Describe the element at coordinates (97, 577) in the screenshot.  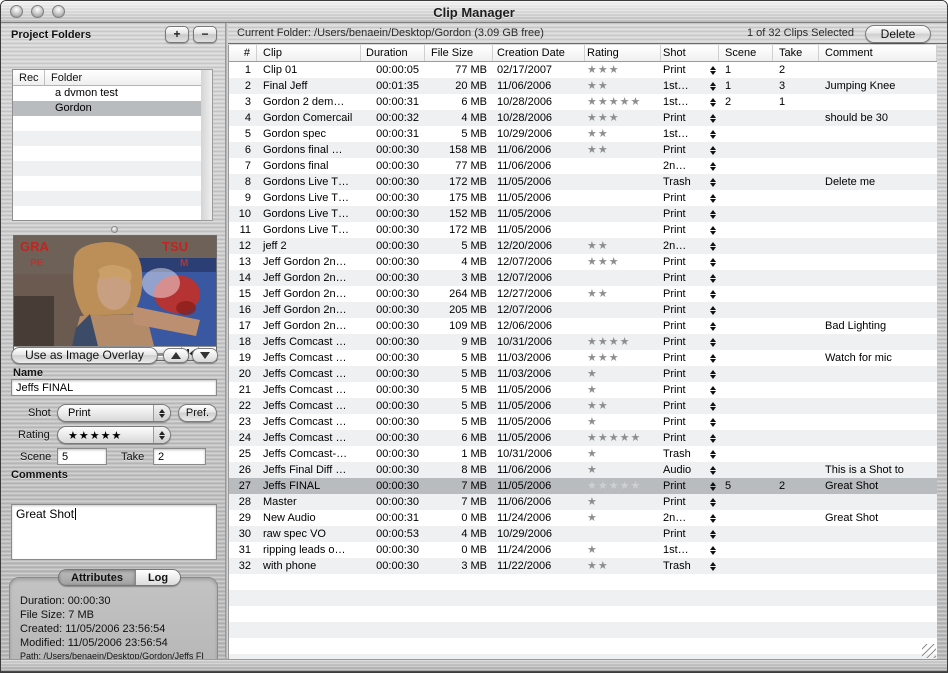
I see `tab-attributes: Attributes` at that location.